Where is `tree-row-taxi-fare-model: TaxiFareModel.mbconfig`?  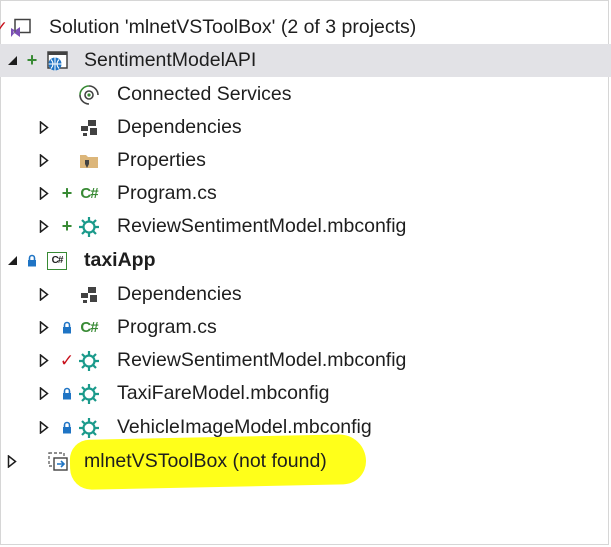 tree-row-taxi-fare-model: TaxiFareModel.mbconfig is located at coordinates (305, 393).